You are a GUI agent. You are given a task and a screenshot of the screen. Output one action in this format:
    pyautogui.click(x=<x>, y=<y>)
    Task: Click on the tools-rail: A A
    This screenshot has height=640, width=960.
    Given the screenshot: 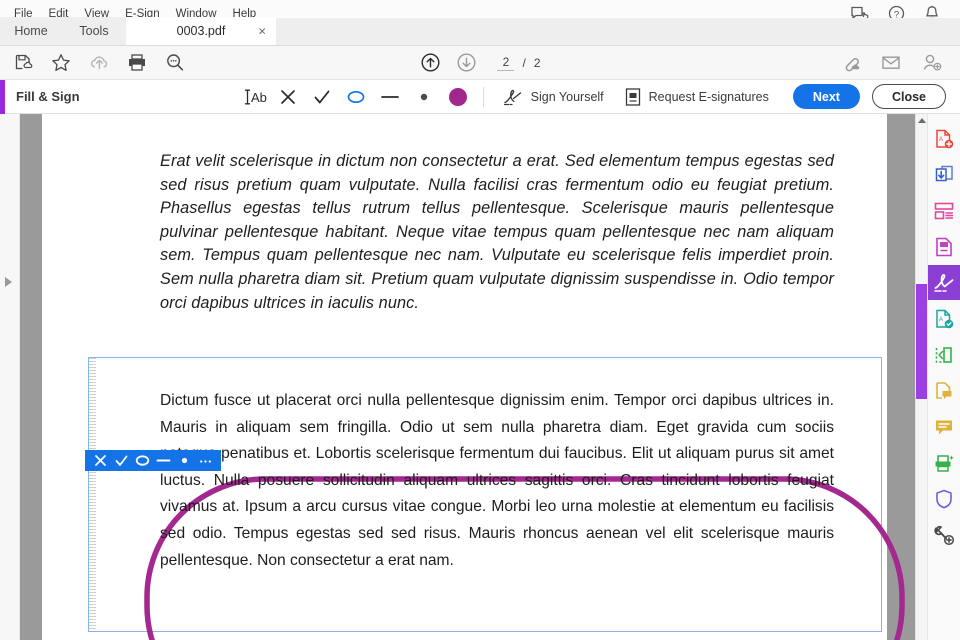 What is the action you would take?
    pyautogui.click(x=943, y=377)
    